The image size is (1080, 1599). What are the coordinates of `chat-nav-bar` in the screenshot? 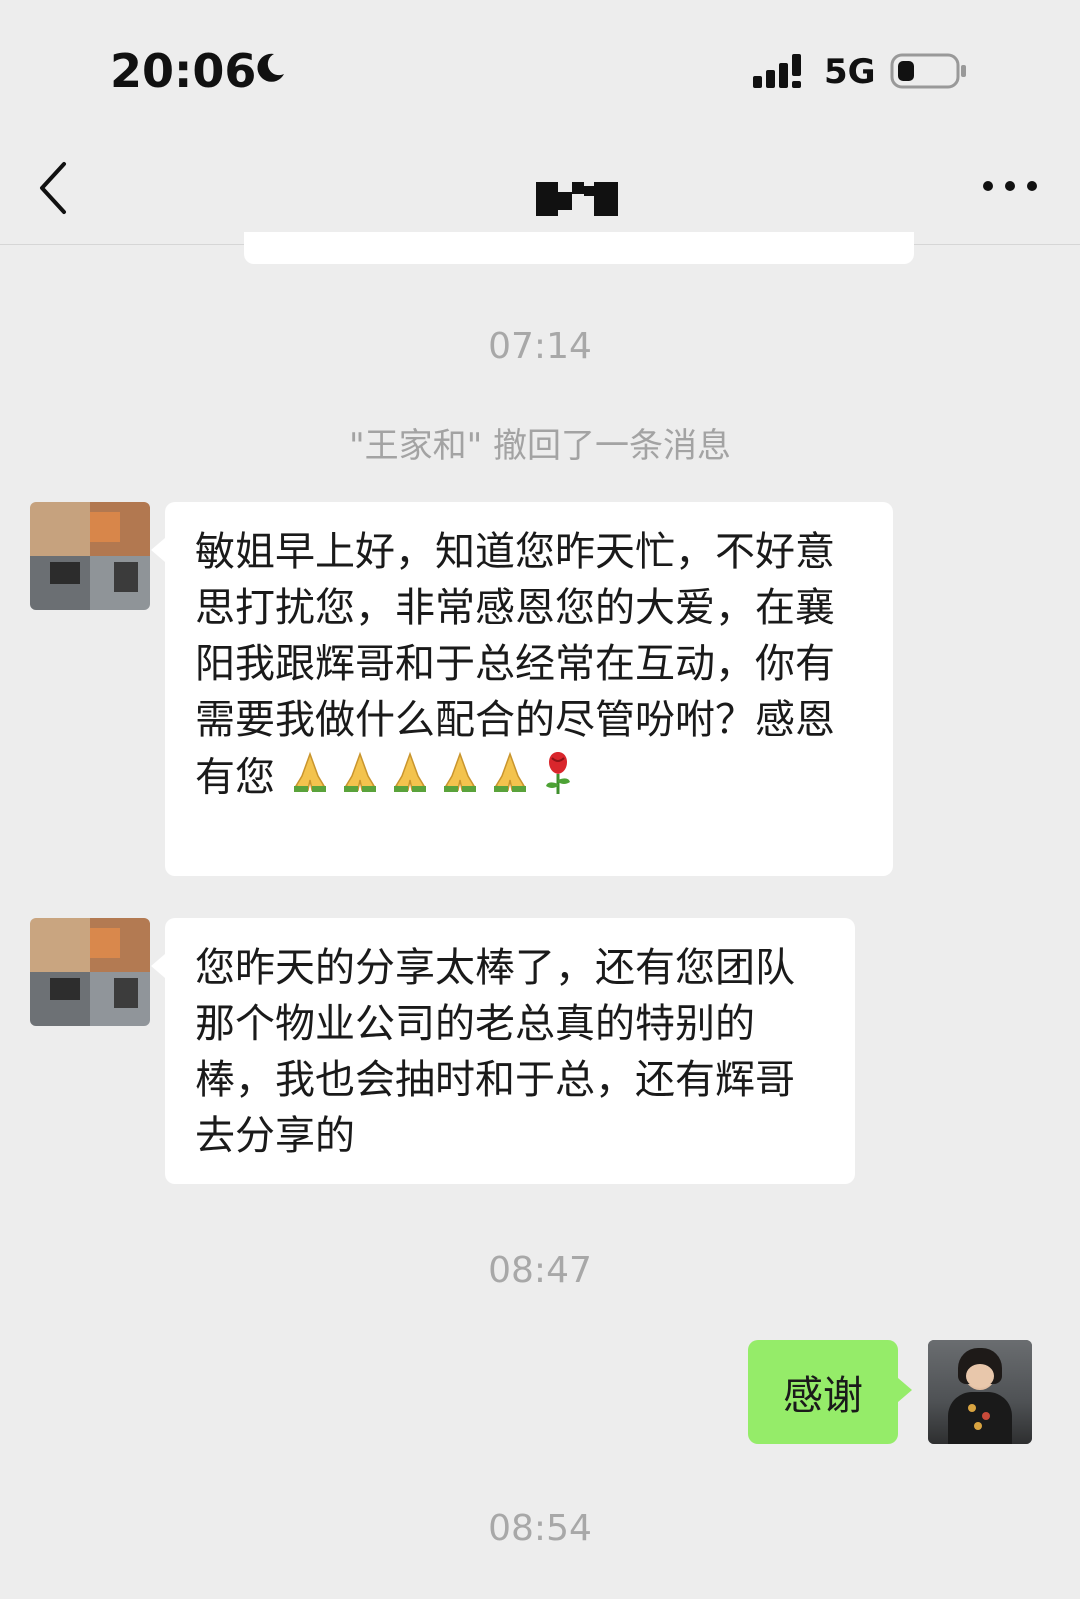 It's located at (540, 192).